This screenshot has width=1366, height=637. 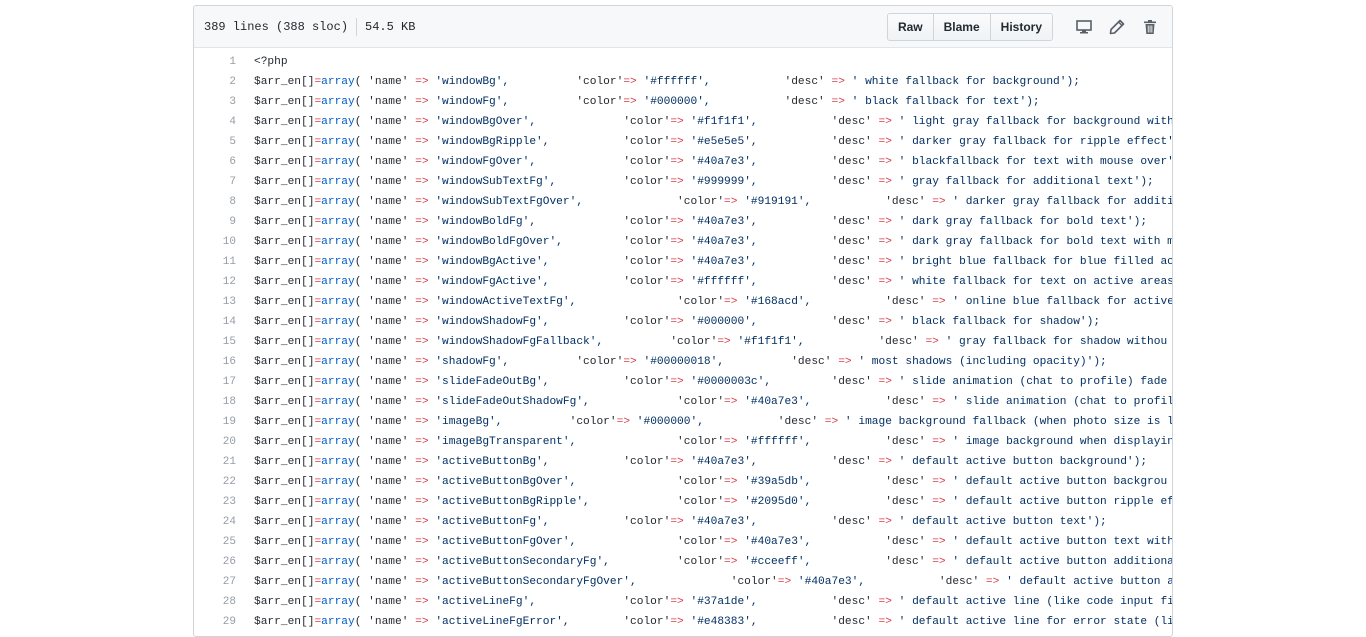 I want to click on line-number: 20, so click(x=229, y=442).